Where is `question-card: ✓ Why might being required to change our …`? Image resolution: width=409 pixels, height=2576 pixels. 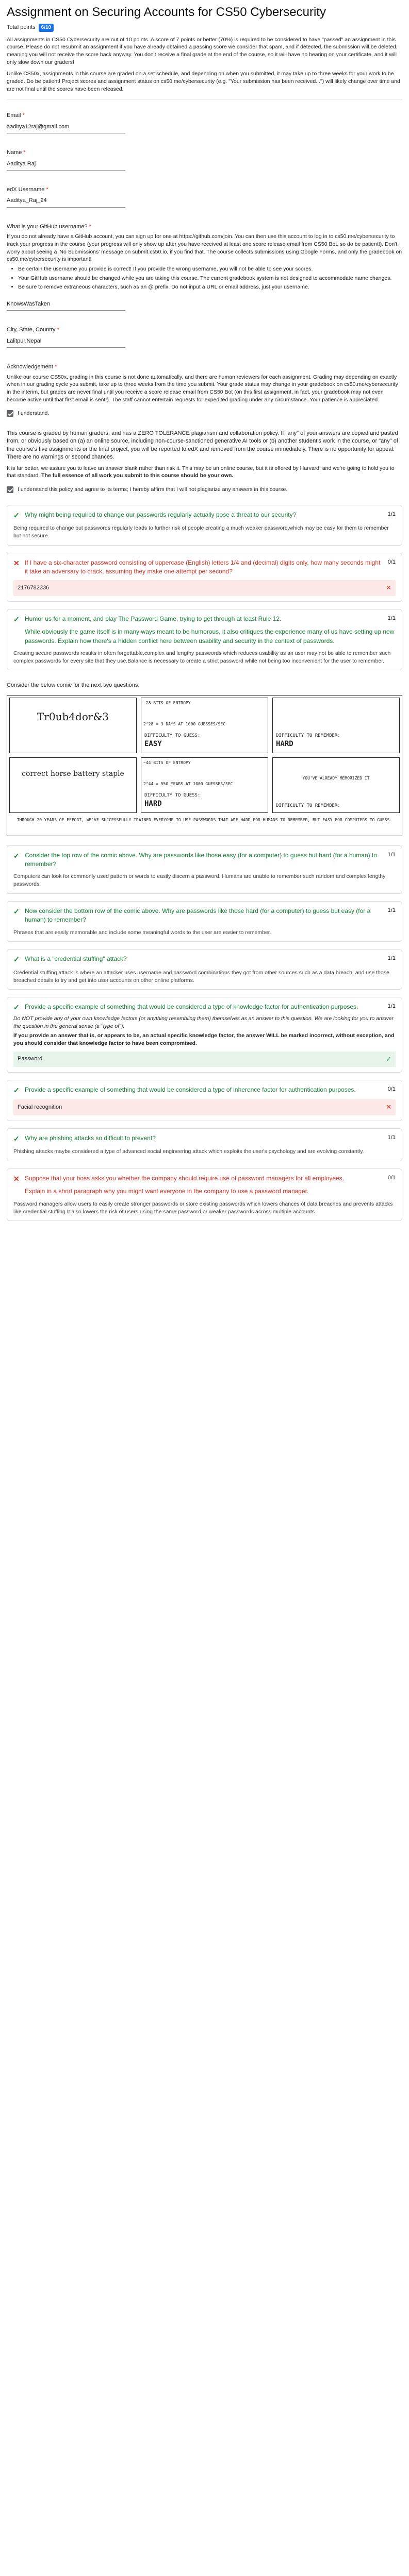
question-card: ✓ Why might being required to change our … is located at coordinates (204, 525).